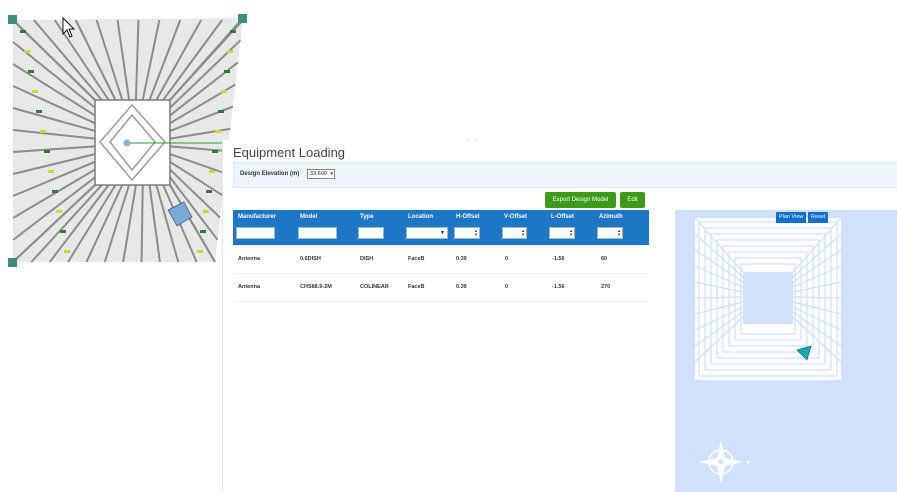 This screenshot has height=492, width=897. I want to click on cell-azimuth: 60, so click(604, 259).